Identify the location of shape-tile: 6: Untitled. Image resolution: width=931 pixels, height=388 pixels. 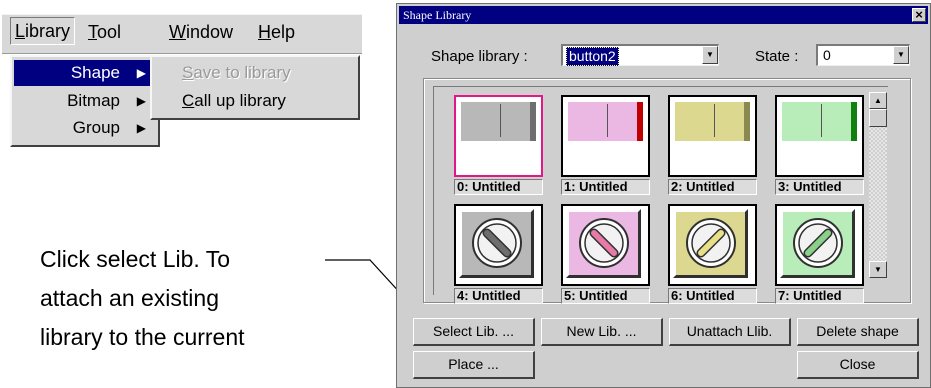
(712, 254).